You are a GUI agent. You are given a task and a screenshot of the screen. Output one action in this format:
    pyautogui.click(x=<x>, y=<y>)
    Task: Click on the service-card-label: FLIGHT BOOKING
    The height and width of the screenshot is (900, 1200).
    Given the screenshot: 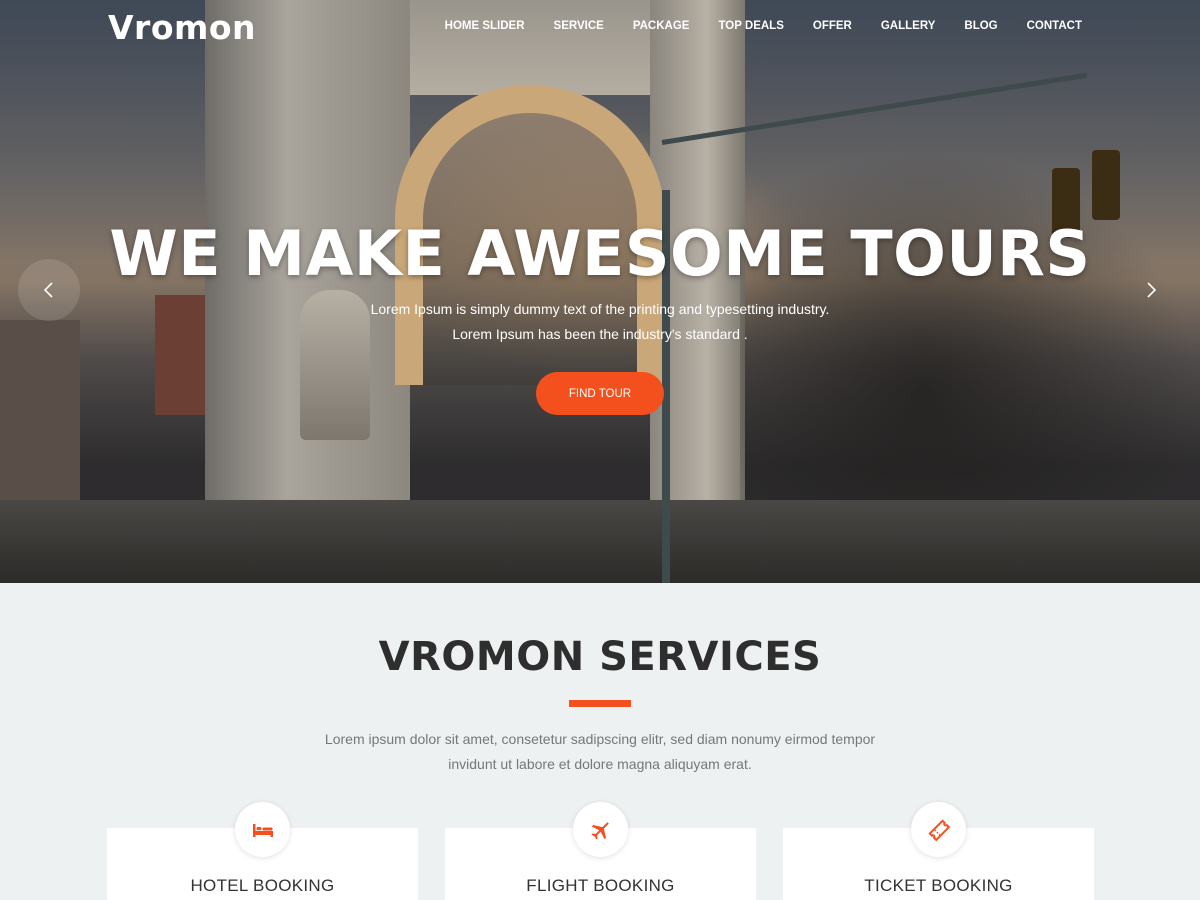 What is the action you would take?
    pyautogui.click(x=600, y=885)
    